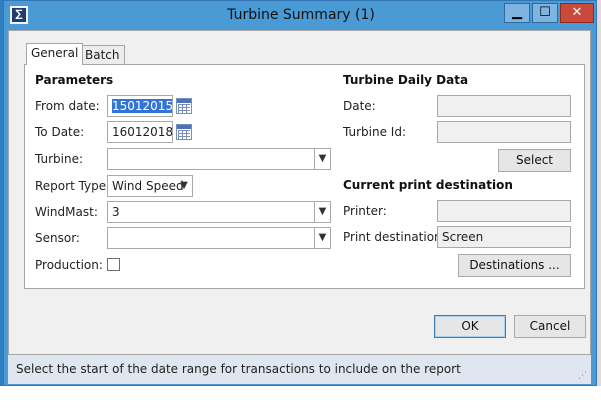 Image resolution: width=601 pixels, height=409 pixels. What do you see at coordinates (550, 326) in the screenshot?
I see `cancel-button: Cancel` at bounding box center [550, 326].